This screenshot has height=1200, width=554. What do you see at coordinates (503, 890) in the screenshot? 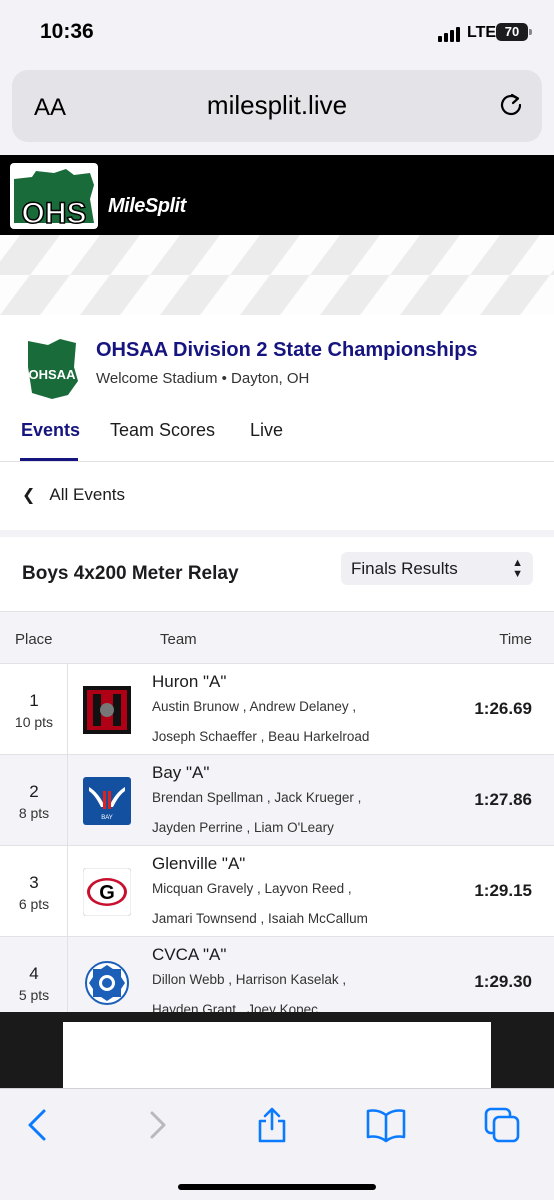
I see `result-time: 1:29.15` at bounding box center [503, 890].